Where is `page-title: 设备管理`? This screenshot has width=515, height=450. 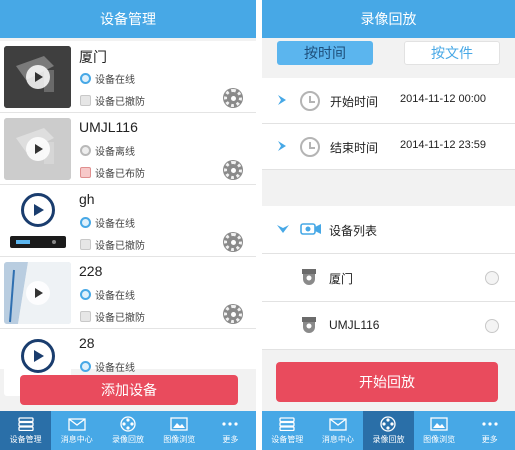 page-title: 设备管理 is located at coordinates (128, 19).